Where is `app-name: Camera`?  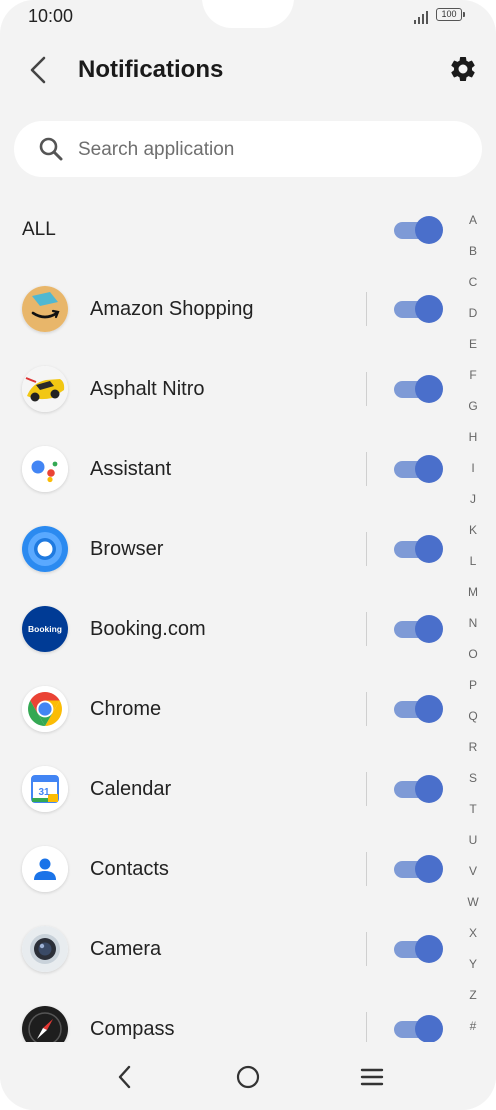
app-name: Camera is located at coordinates (126, 949).